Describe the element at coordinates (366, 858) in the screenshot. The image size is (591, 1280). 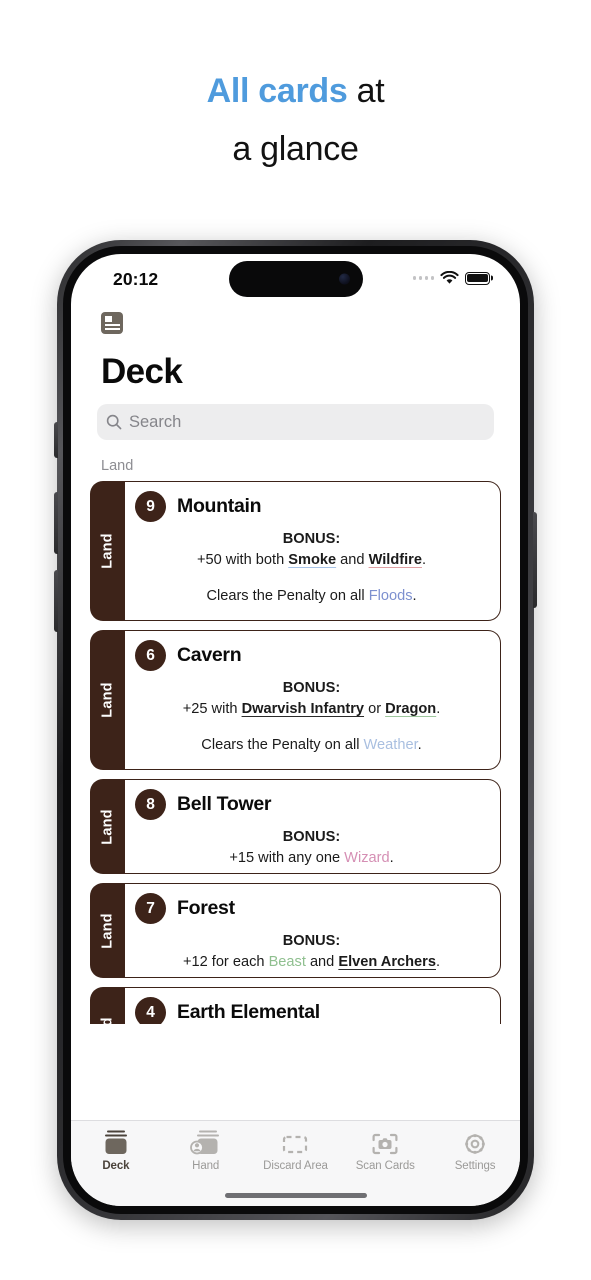
I see `bonus-token-wizard: Wizard` at that location.